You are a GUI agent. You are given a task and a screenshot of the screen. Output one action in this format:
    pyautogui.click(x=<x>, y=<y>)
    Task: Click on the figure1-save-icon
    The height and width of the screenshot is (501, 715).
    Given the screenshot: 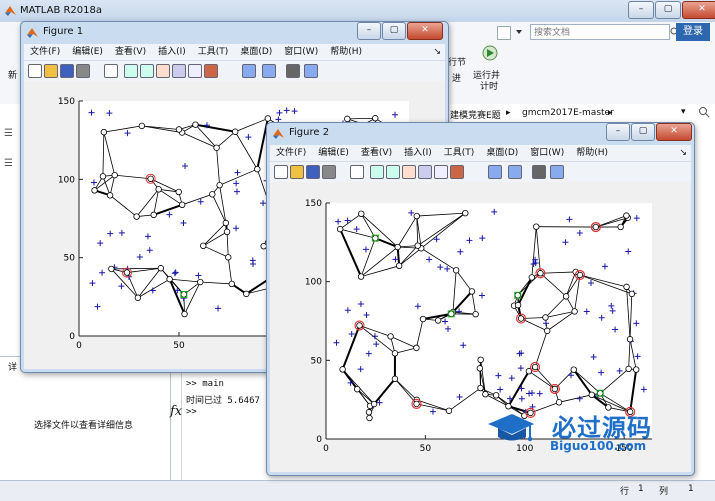 What is the action you would take?
    pyautogui.click(x=67, y=71)
    